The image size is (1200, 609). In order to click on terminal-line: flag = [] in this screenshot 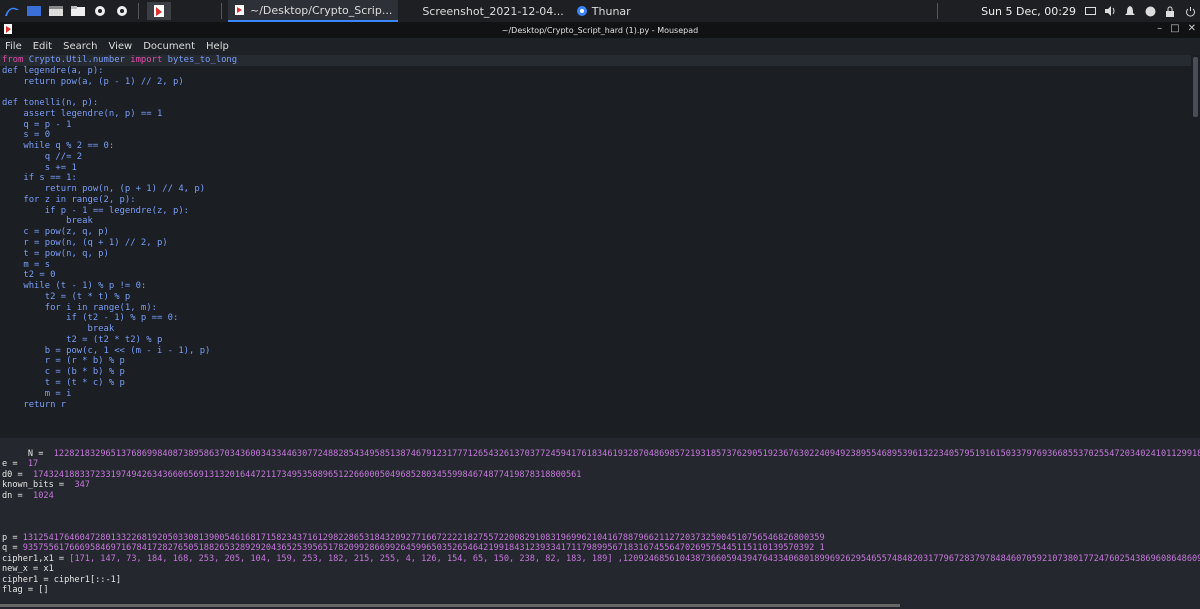, I will do `click(600, 590)`.